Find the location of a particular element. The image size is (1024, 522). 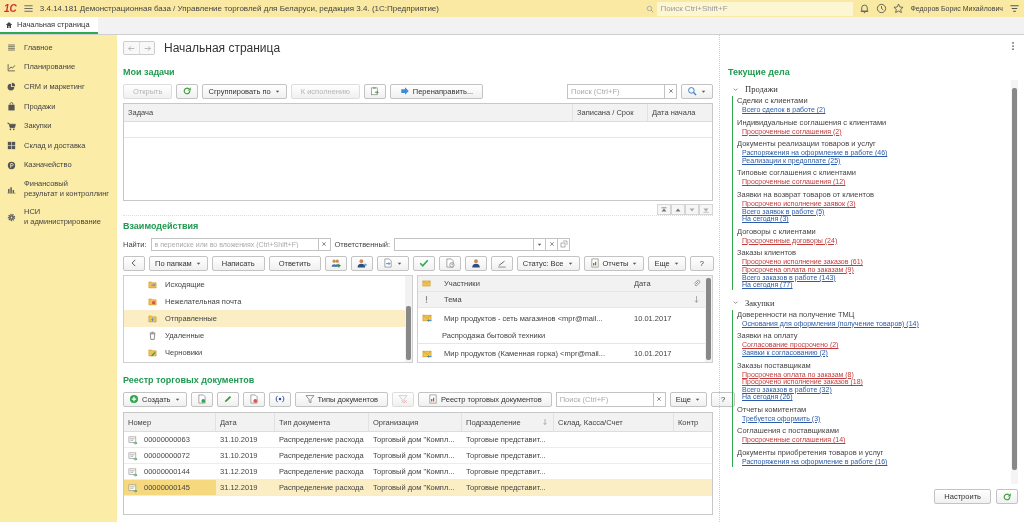

bell-icon is located at coordinates (865, 8).